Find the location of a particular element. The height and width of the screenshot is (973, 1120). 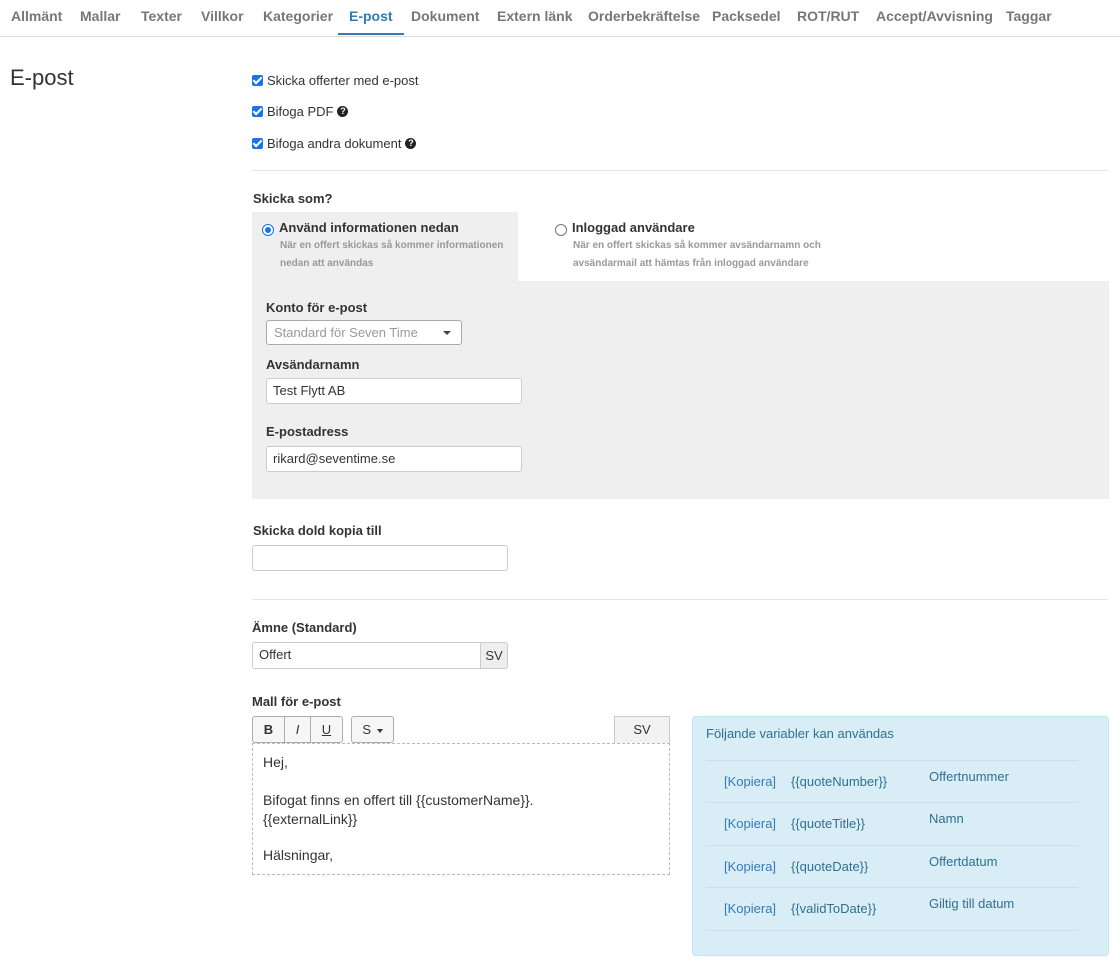

style-dropdown-label: S is located at coordinates (367, 729).